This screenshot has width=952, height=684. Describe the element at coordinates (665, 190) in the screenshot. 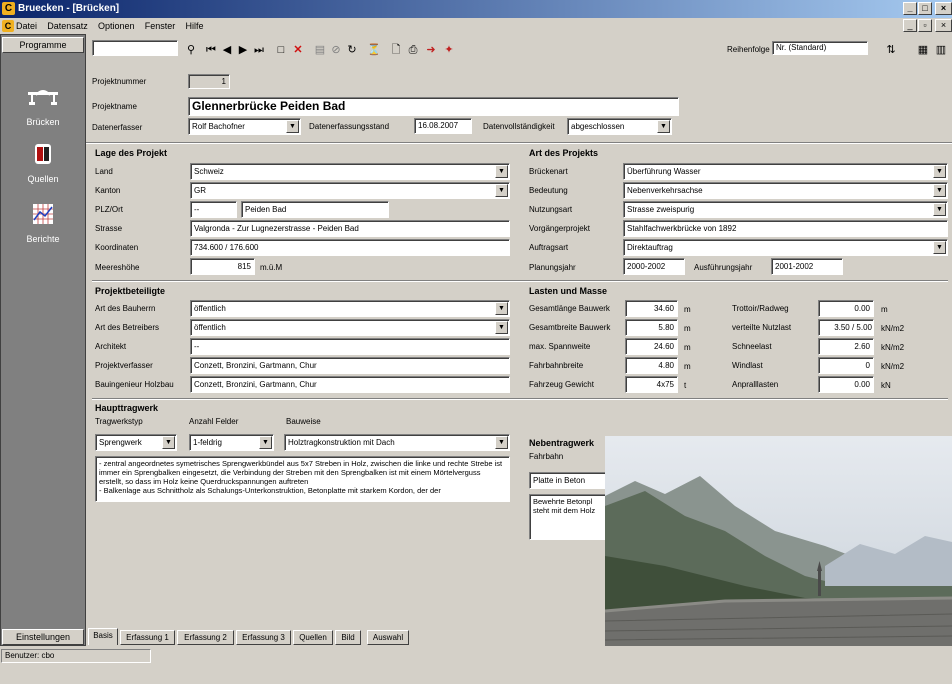

I see `bedeutung-value: Nebenverkehrsachse` at that location.